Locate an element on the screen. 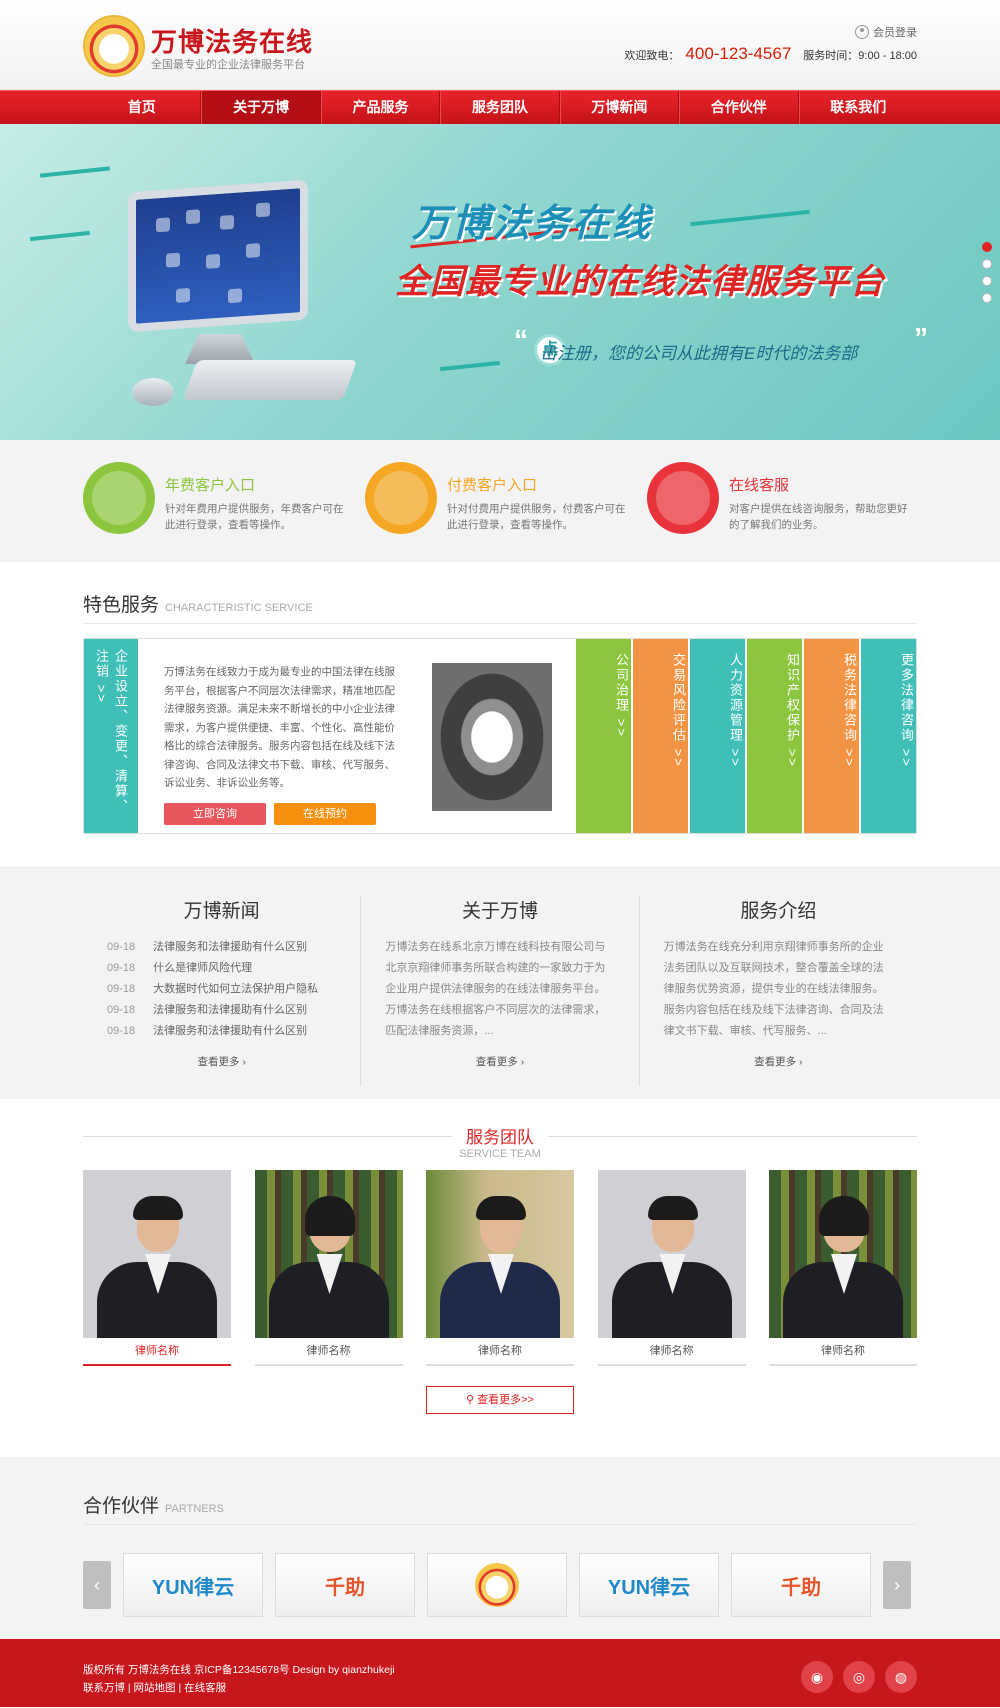  hotline-label: 欢迎致电： is located at coordinates (652, 56).